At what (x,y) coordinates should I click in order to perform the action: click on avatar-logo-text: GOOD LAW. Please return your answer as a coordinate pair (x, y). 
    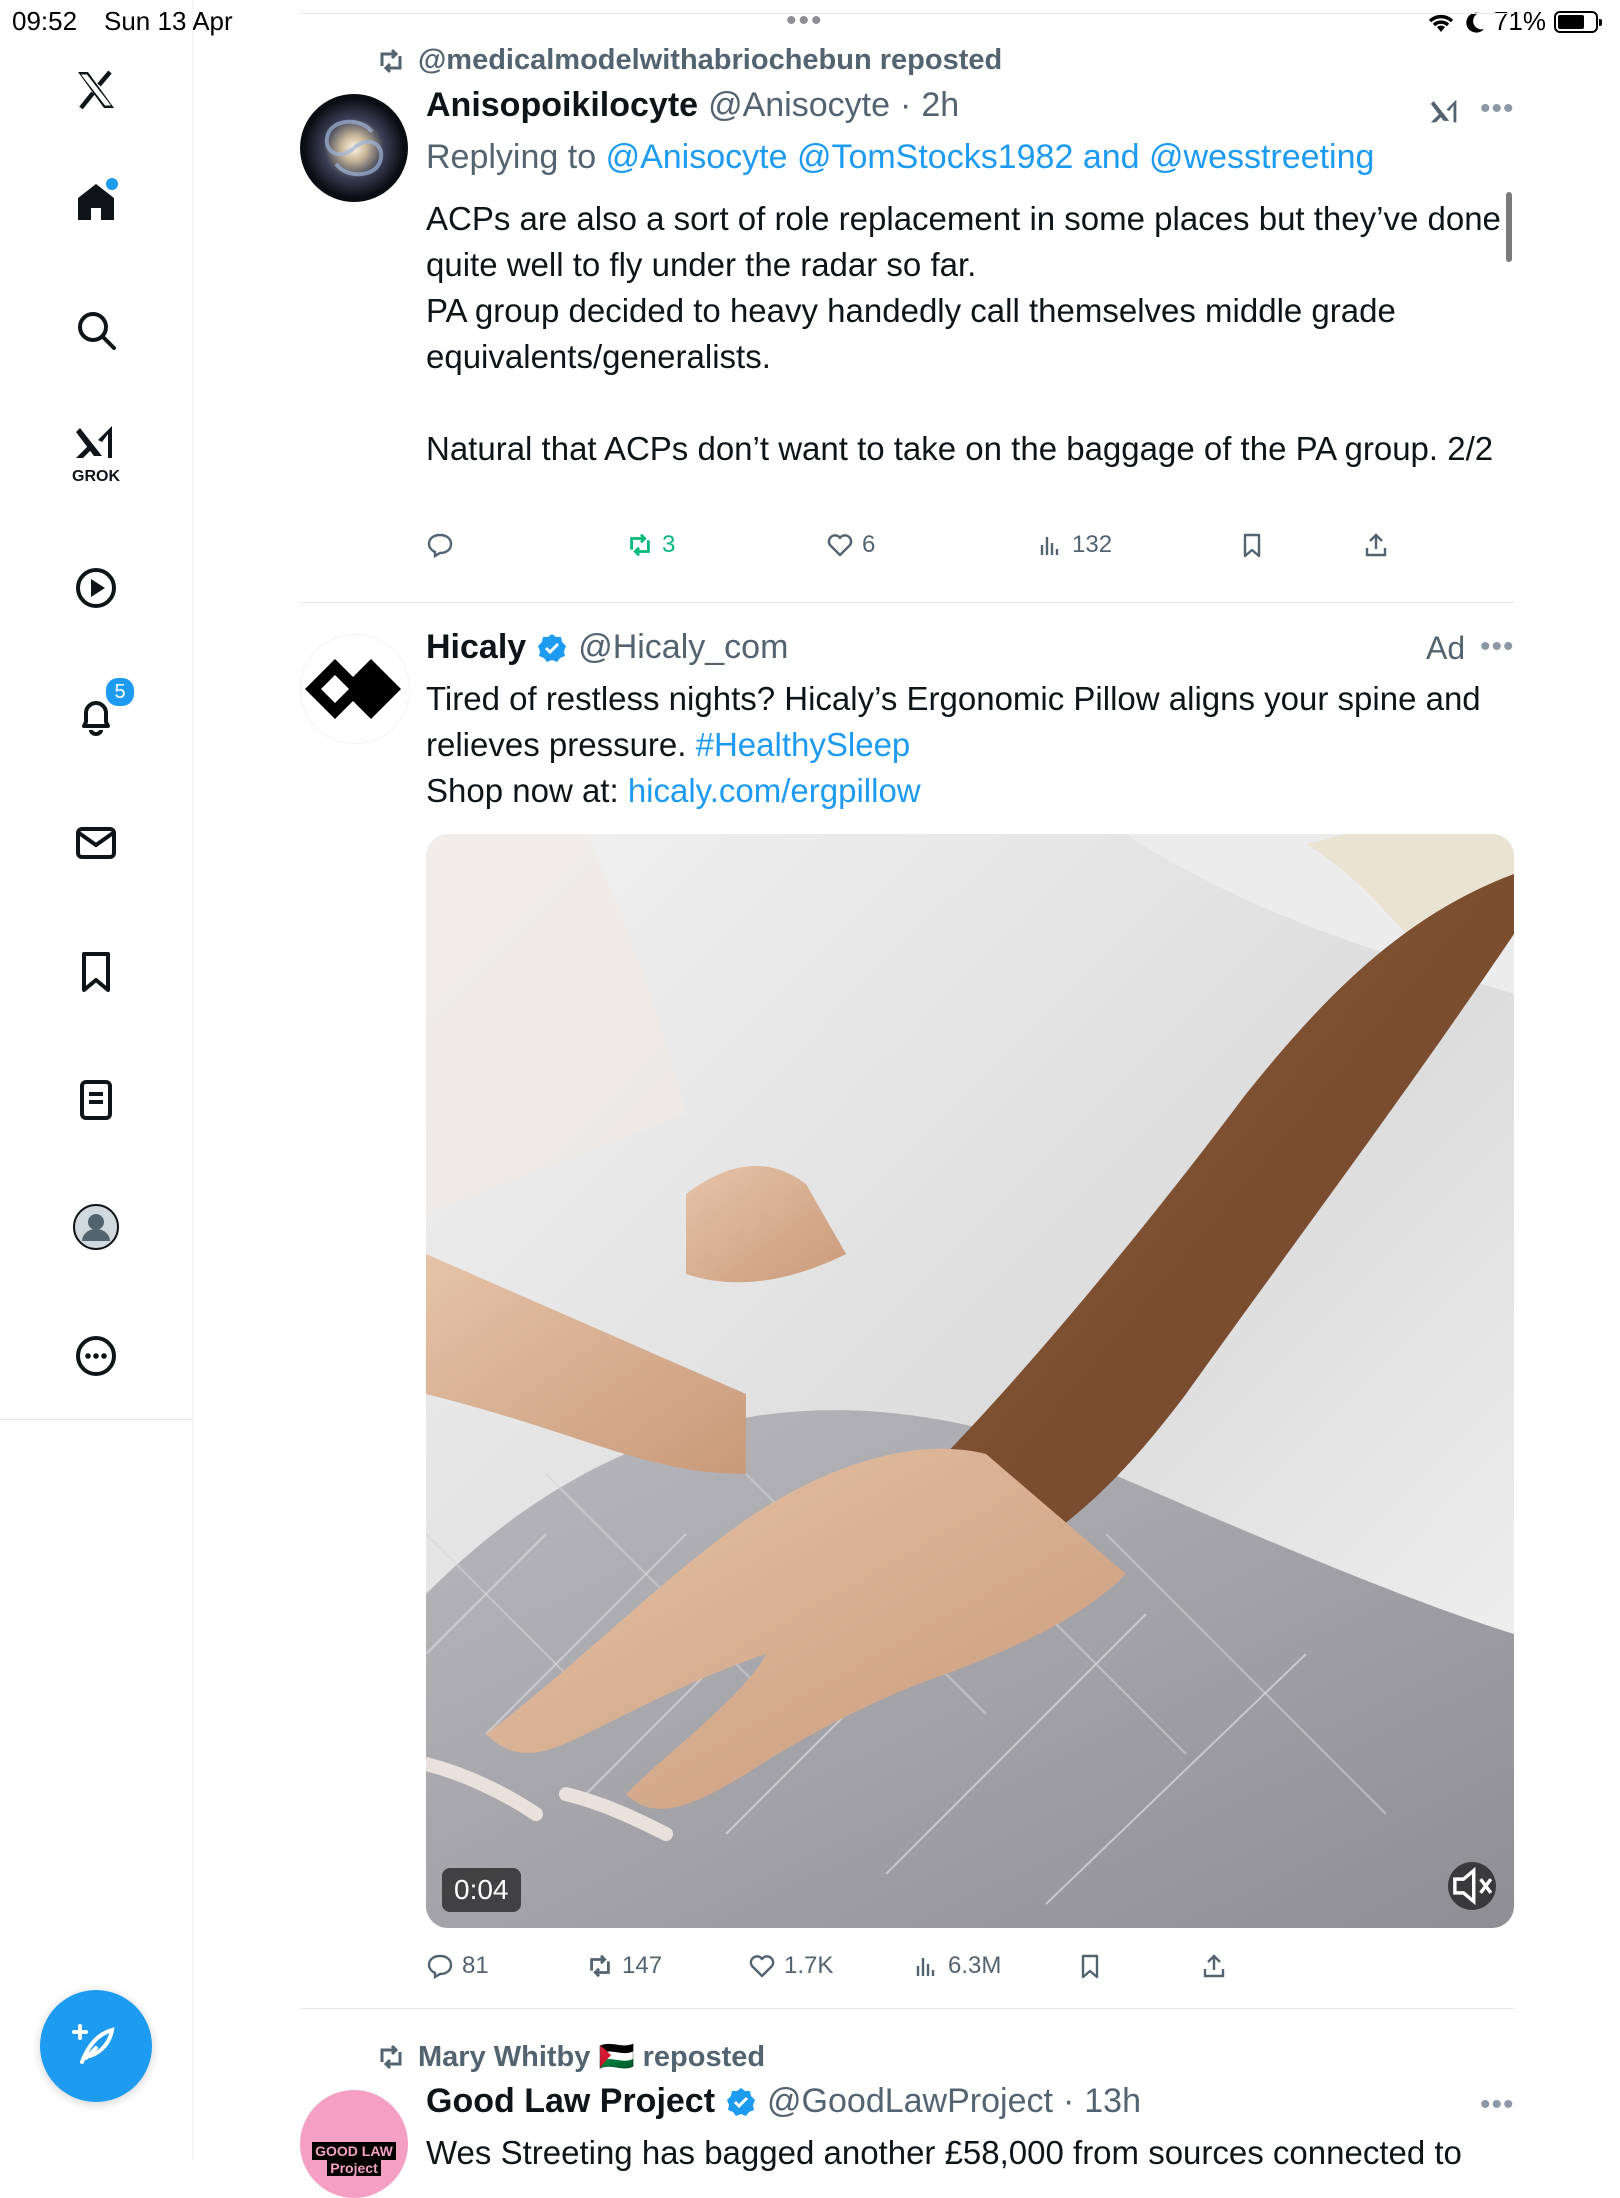
    Looking at the image, I should click on (354, 2151).